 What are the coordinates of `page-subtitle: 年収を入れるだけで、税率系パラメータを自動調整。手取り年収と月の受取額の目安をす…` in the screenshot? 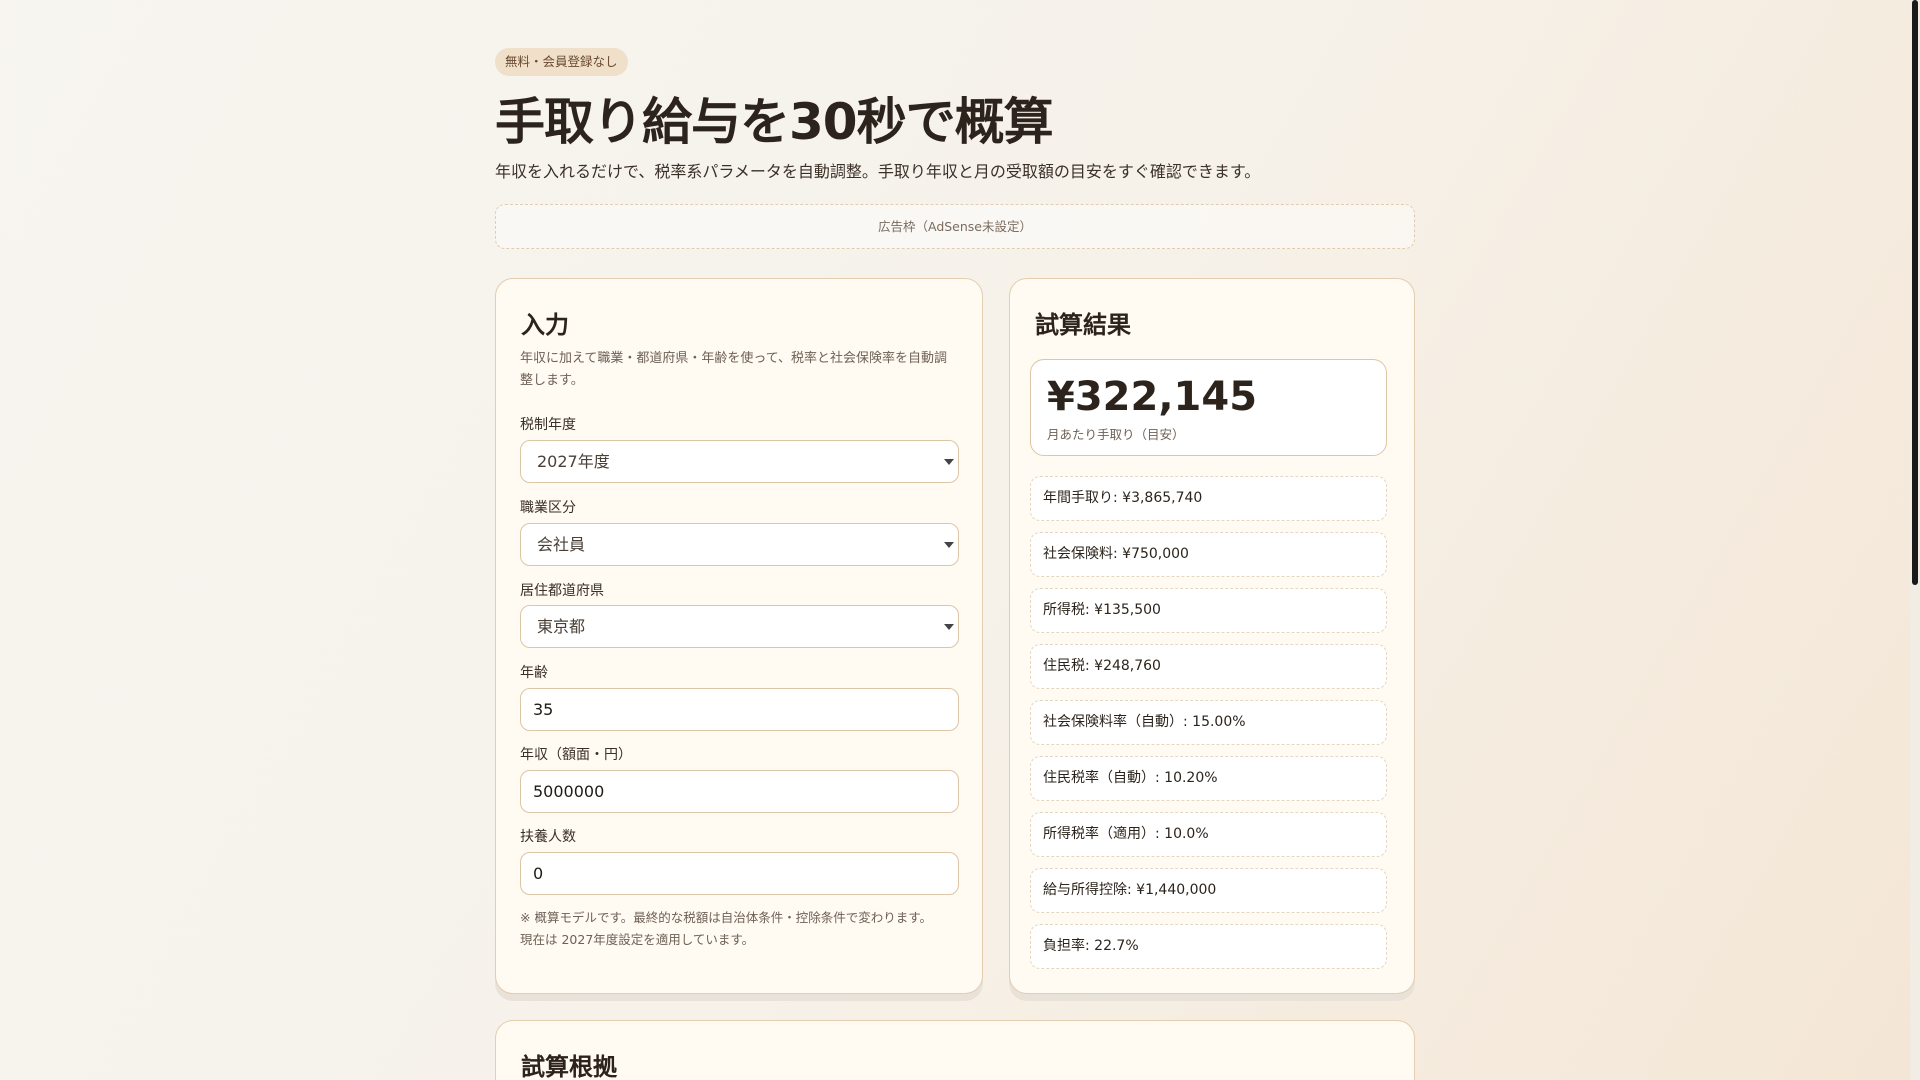 It's located at (878, 171).